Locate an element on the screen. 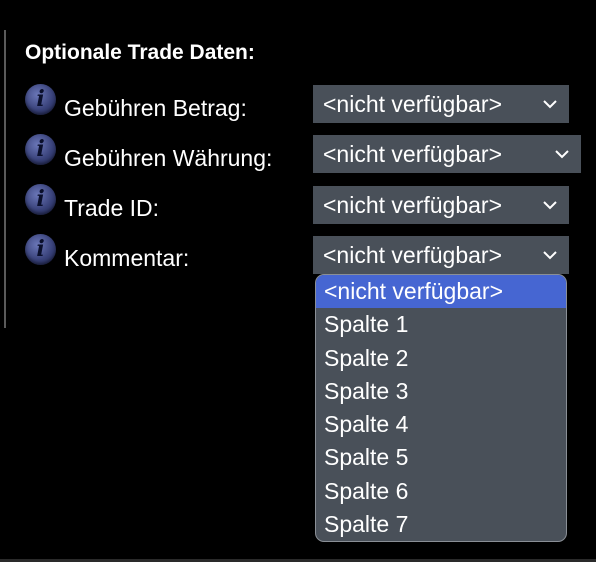  comment-select-value: <nicht verfügbar> is located at coordinates (413, 255).